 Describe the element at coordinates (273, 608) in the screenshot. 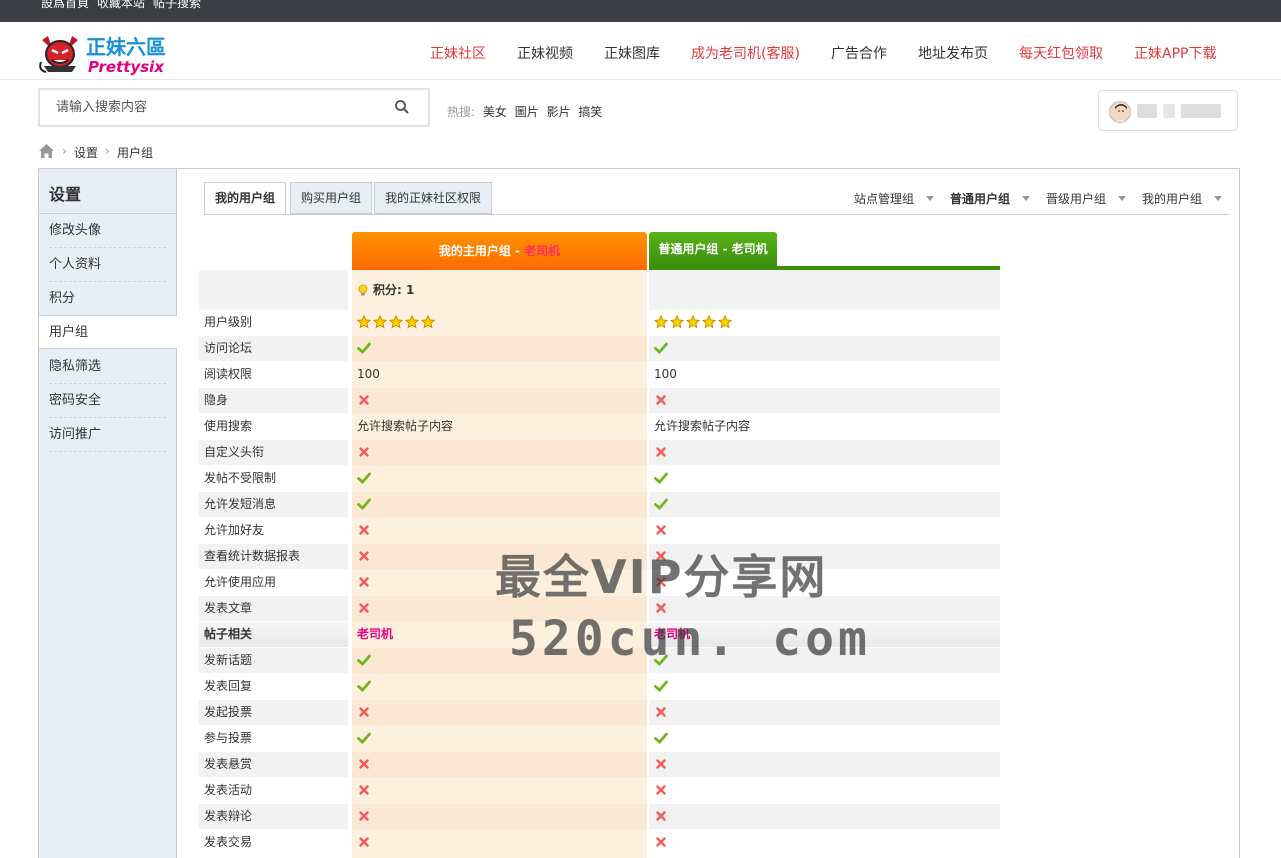

I see `row-label: 发表文章` at that location.